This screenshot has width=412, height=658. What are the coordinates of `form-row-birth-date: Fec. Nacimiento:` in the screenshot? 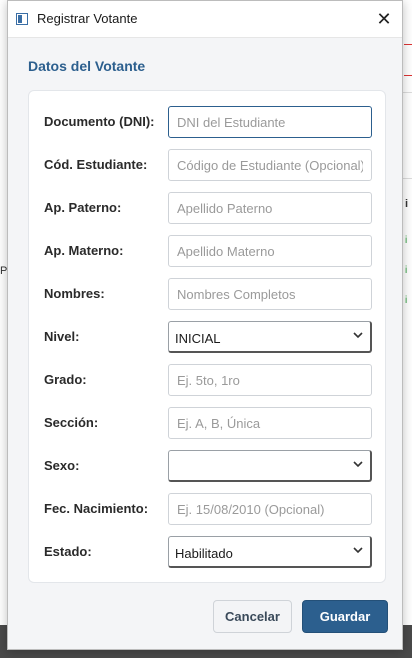 It's located at (207, 509).